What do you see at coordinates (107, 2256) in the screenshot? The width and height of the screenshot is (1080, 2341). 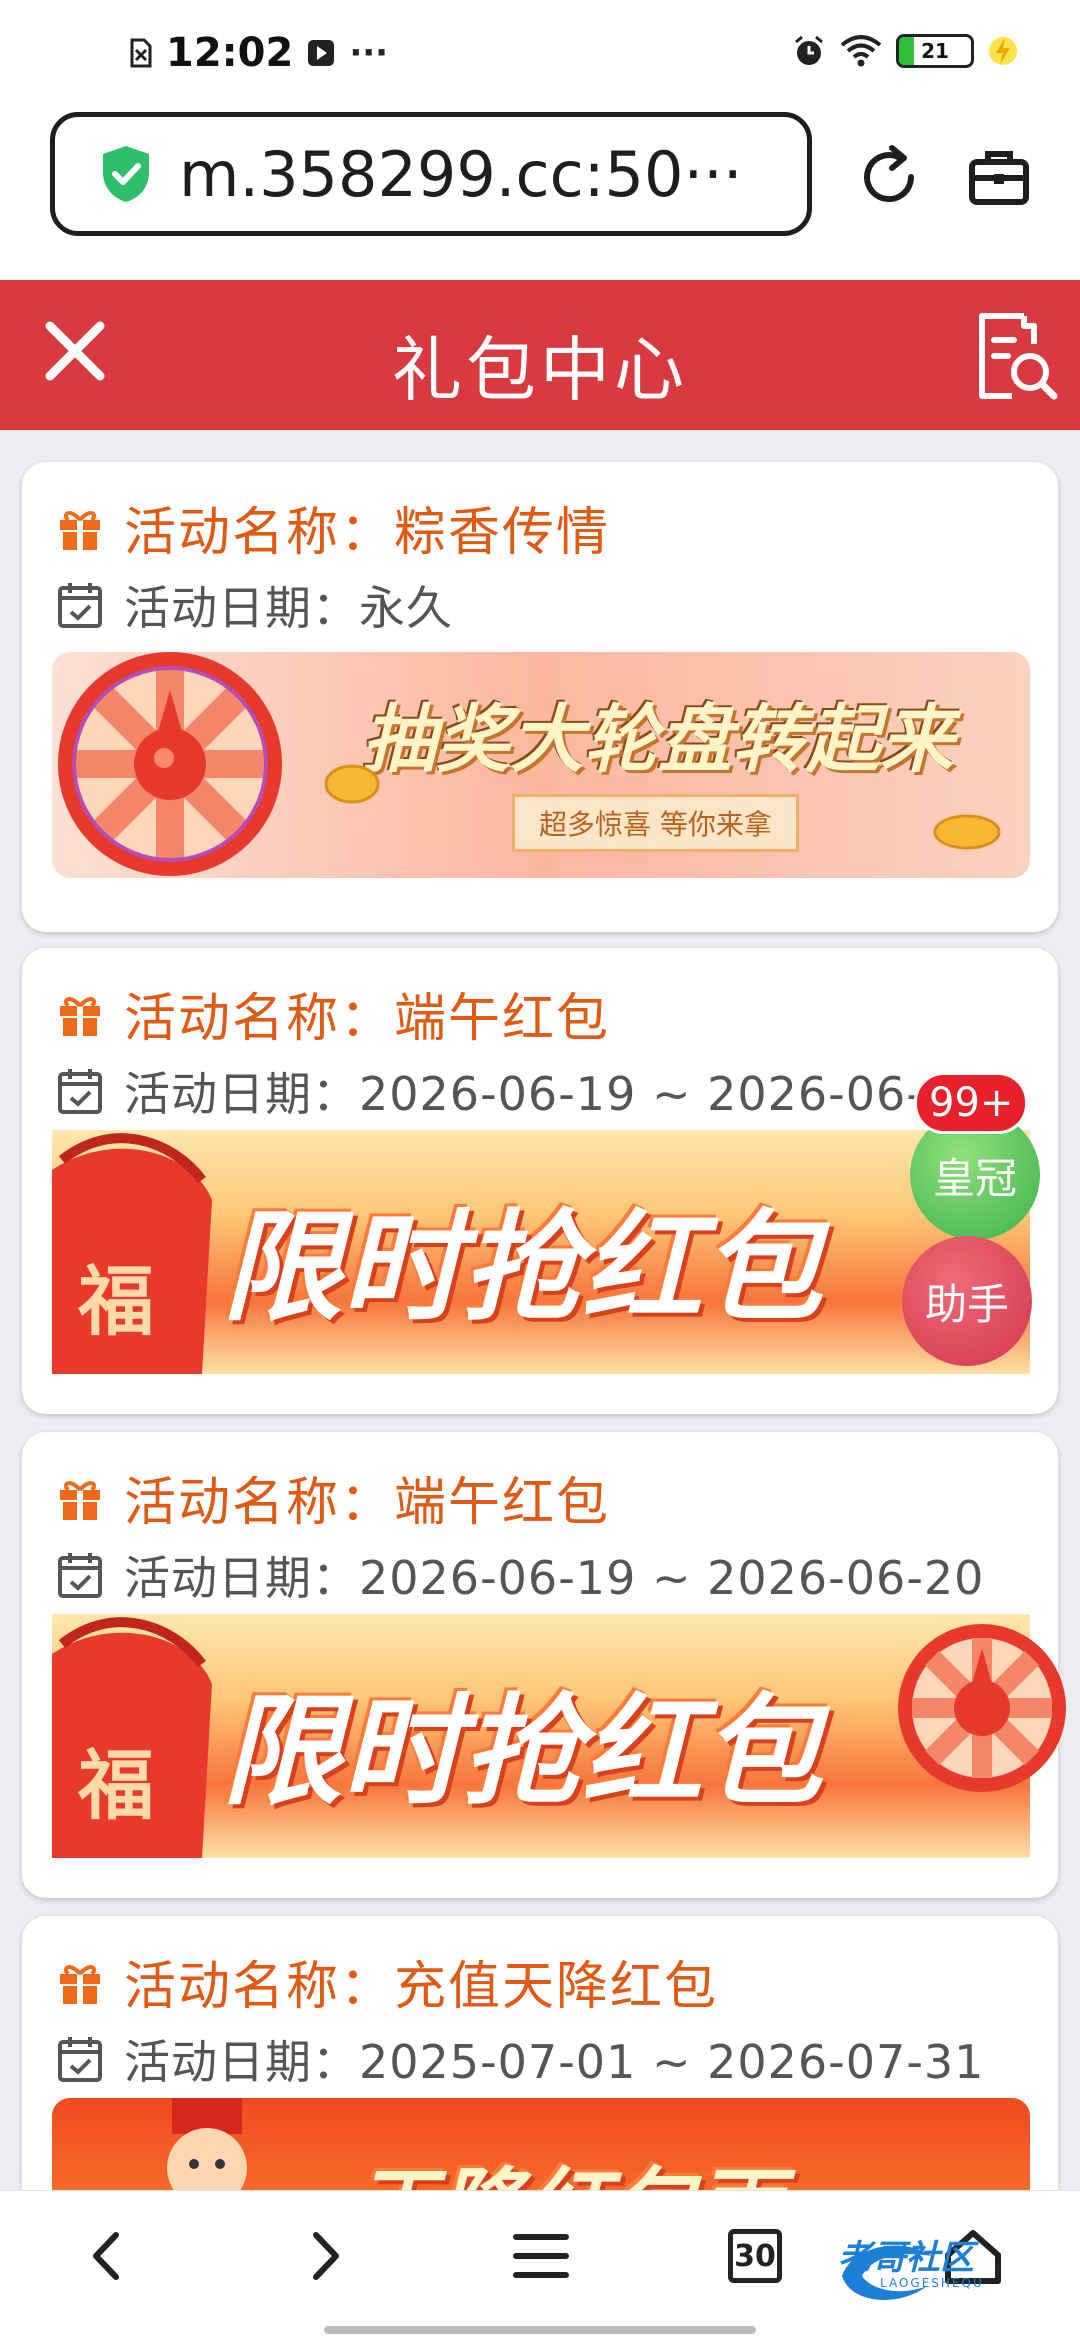 I see `back-icon` at bounding box center [107, 2256].